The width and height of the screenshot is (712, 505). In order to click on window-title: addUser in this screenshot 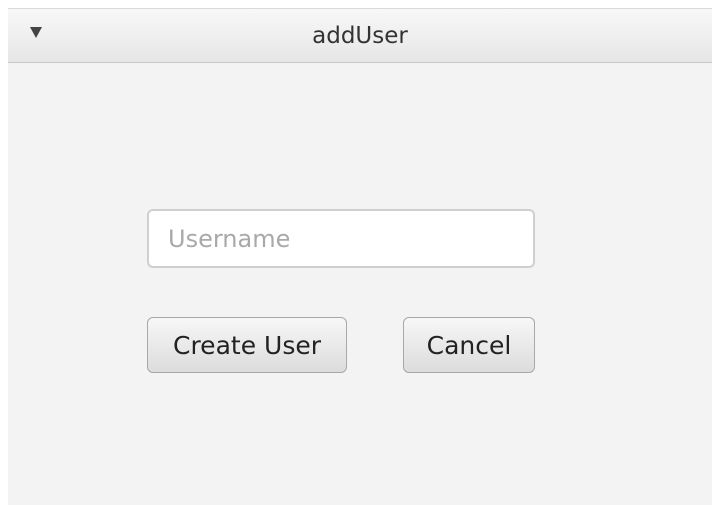, I will do `click(360, 36)`.